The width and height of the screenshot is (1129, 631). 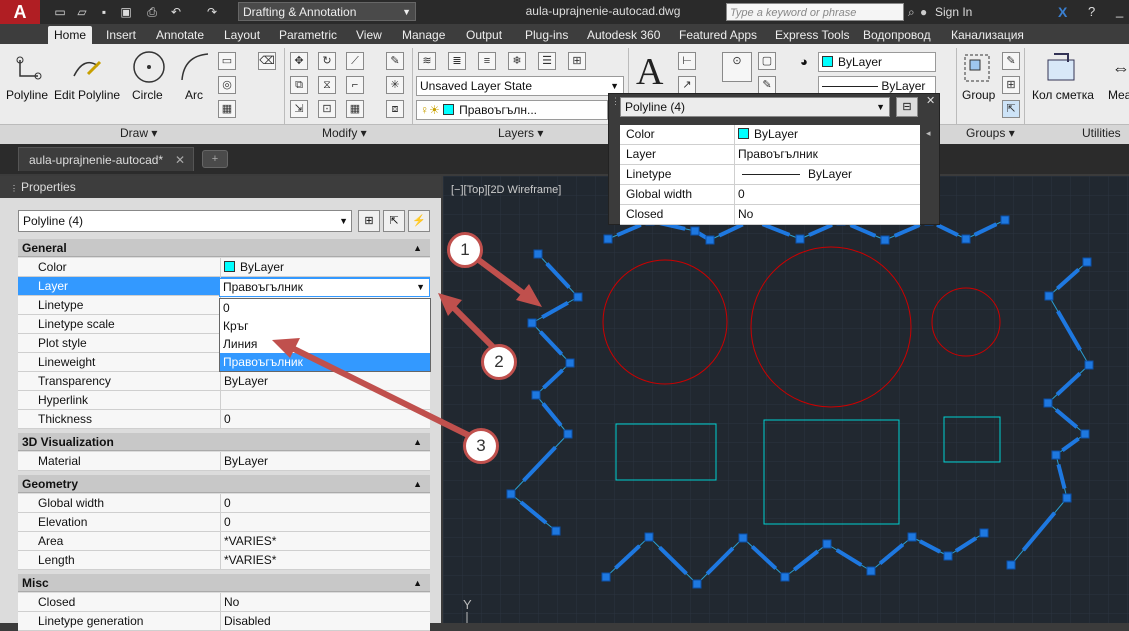 I want to click on redo-icon: ↷, so click(x=212, y=12).